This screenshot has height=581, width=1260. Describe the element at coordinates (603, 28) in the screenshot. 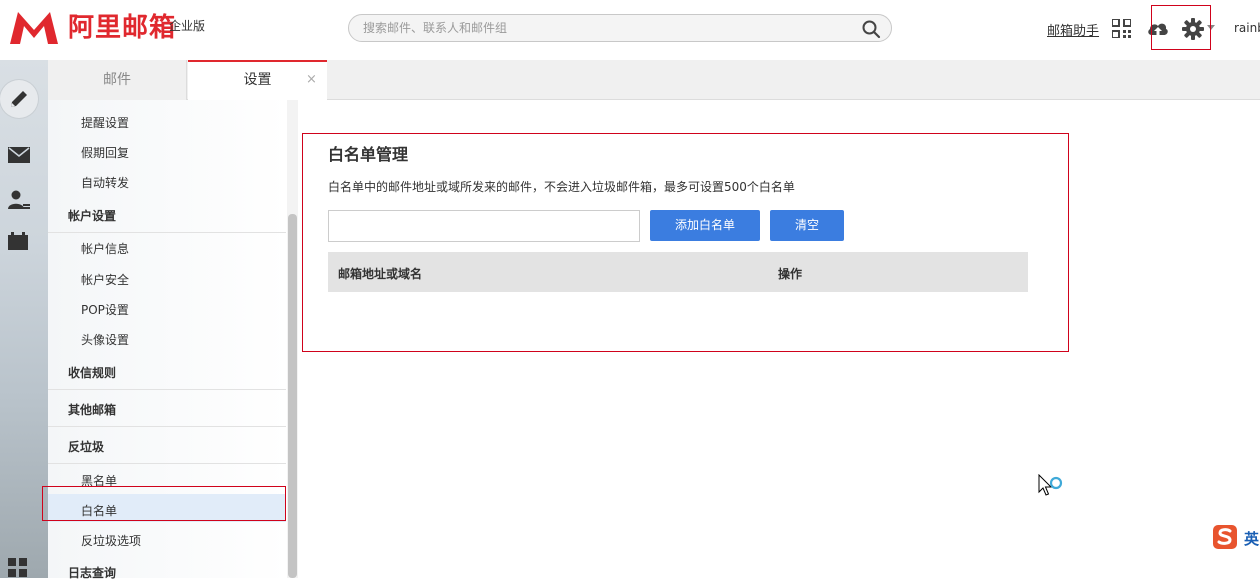

I see `search-input` at that location.